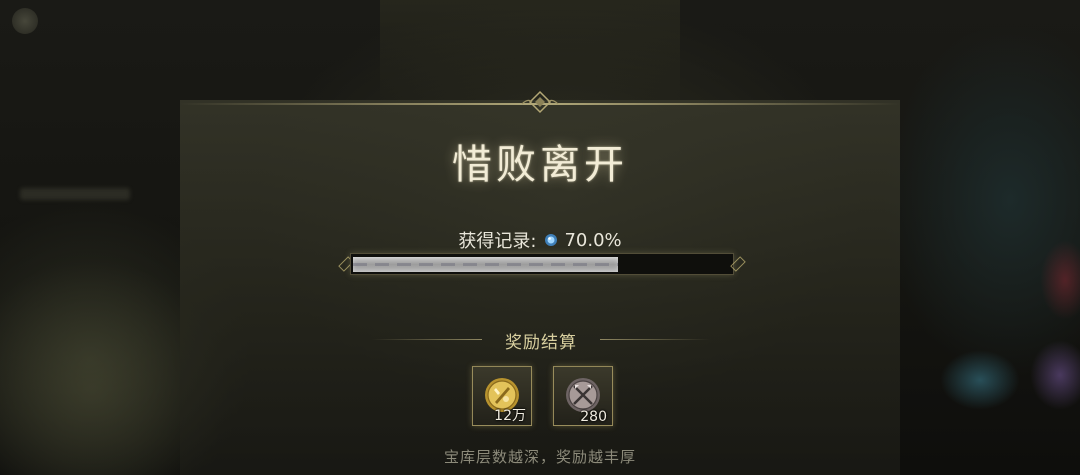  I want to click on reward-count: 12万, so click(510, 416).